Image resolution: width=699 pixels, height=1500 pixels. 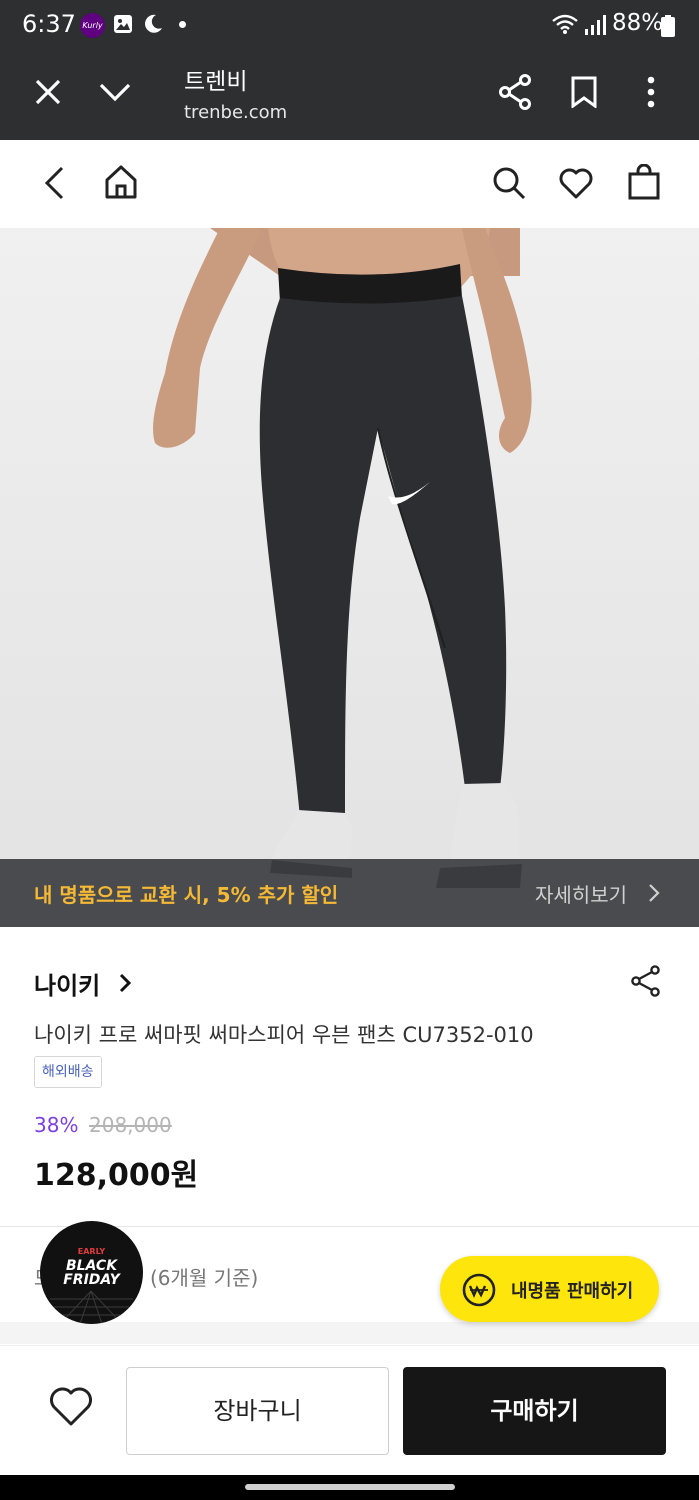 I want to click on system-nav-bar, so click(x=349, y=1487).